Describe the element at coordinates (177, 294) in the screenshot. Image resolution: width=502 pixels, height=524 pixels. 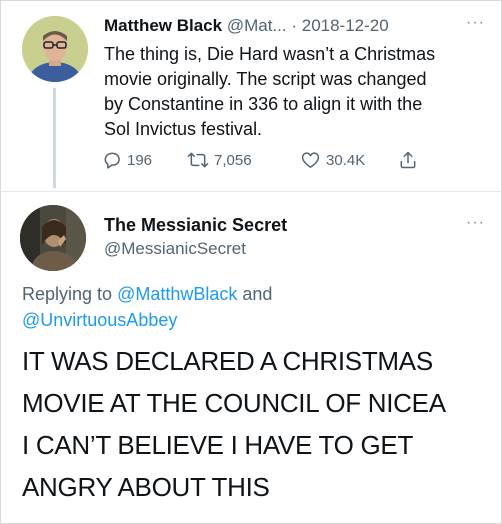
I see `mention-link: @MatthwBlack` at that location.